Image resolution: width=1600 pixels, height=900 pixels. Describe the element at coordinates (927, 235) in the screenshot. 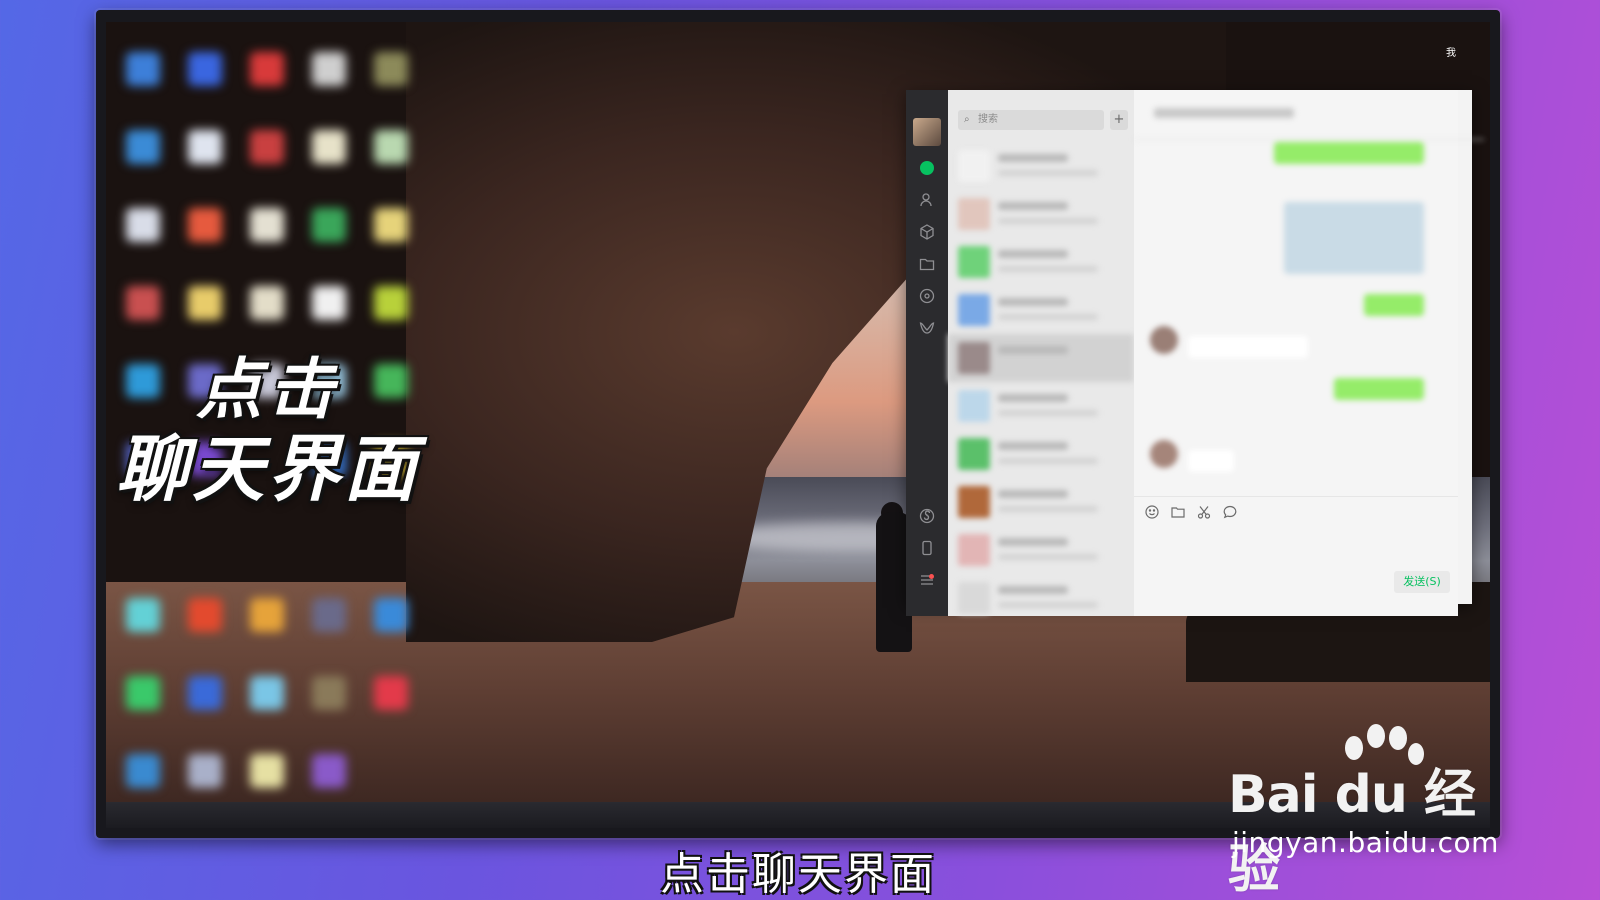

I see `favorites-icon` at that location.